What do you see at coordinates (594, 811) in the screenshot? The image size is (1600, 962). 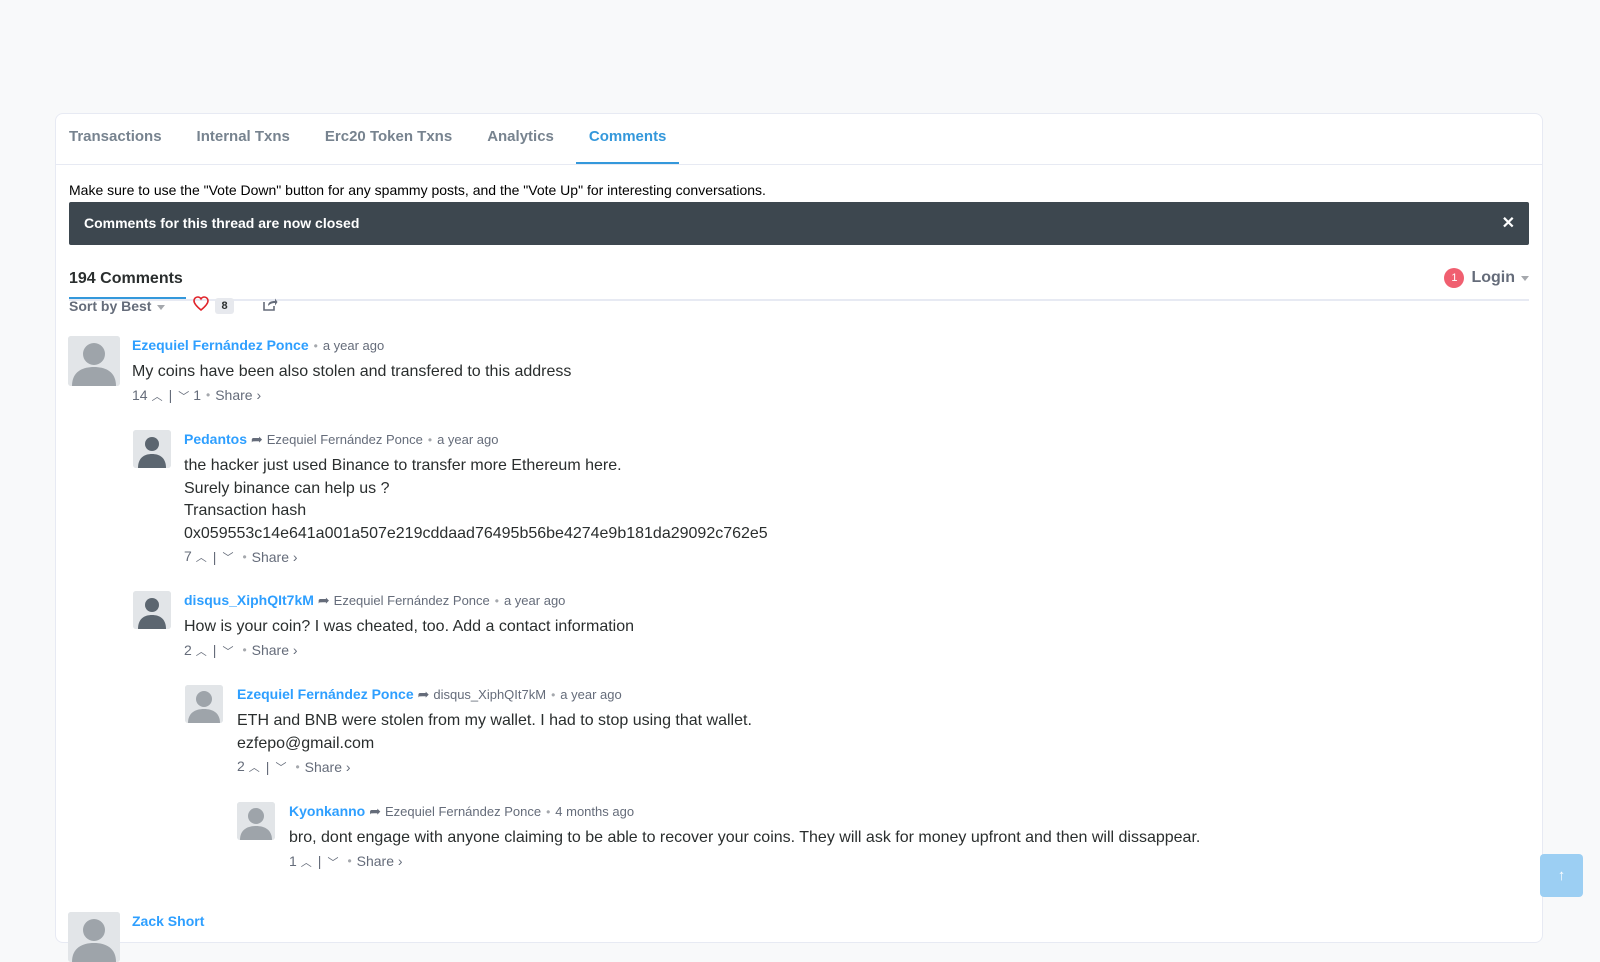 I see `comment-time: 4 months ago` at bounding box center [594, 811].